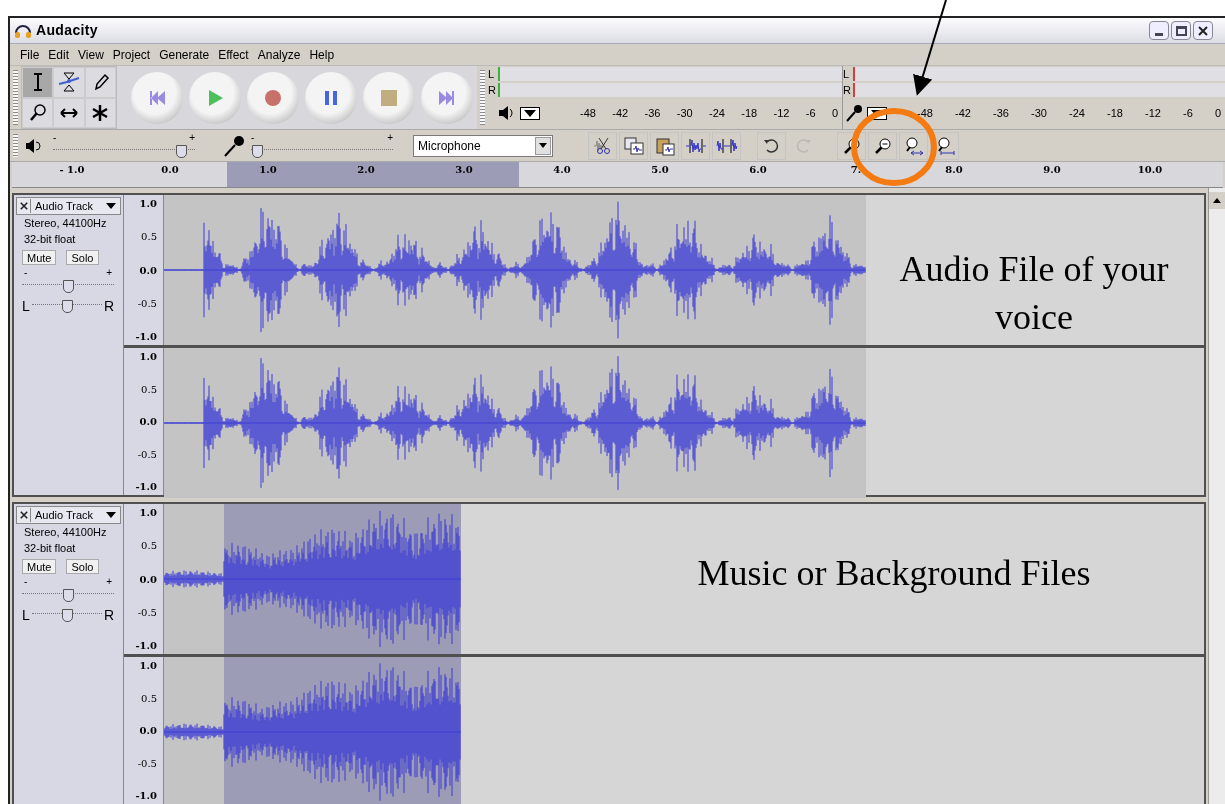 This screenshot has width=1225, height=804. I want to click on ruler-label: 1.0, so click(268, 170).